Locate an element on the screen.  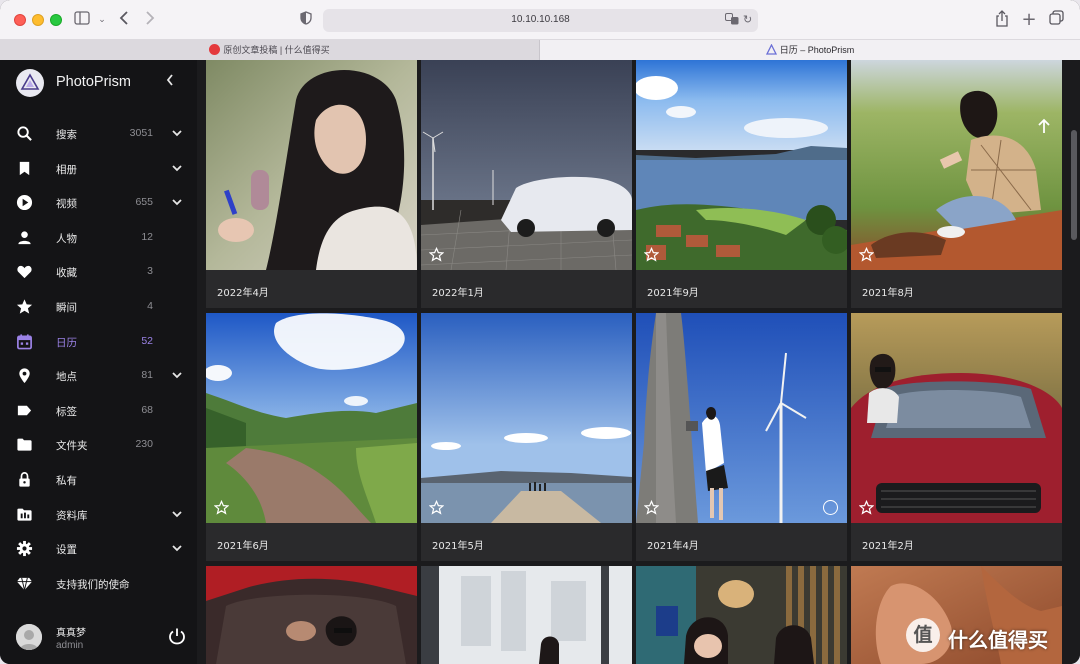
month-card: 2021年9月 is located at coordinates (741, 184).